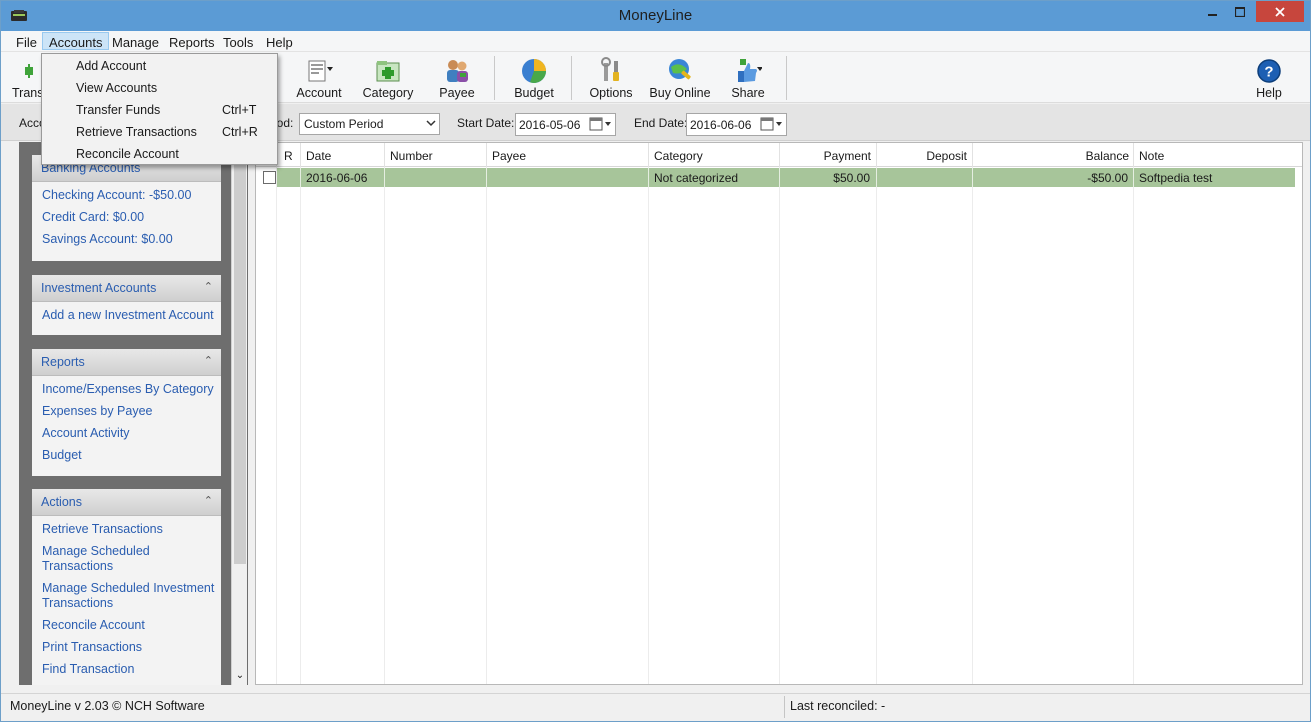  I want to click on share-icon, so click(750, 70).